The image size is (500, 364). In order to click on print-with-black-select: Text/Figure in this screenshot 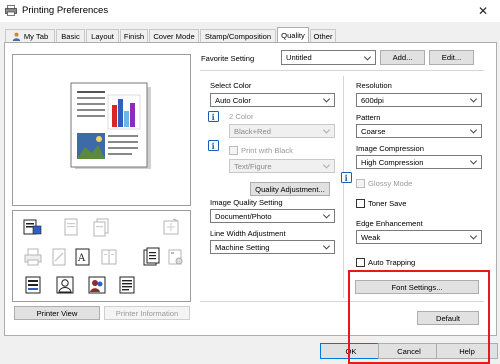, I will do `click(282, 166)`.